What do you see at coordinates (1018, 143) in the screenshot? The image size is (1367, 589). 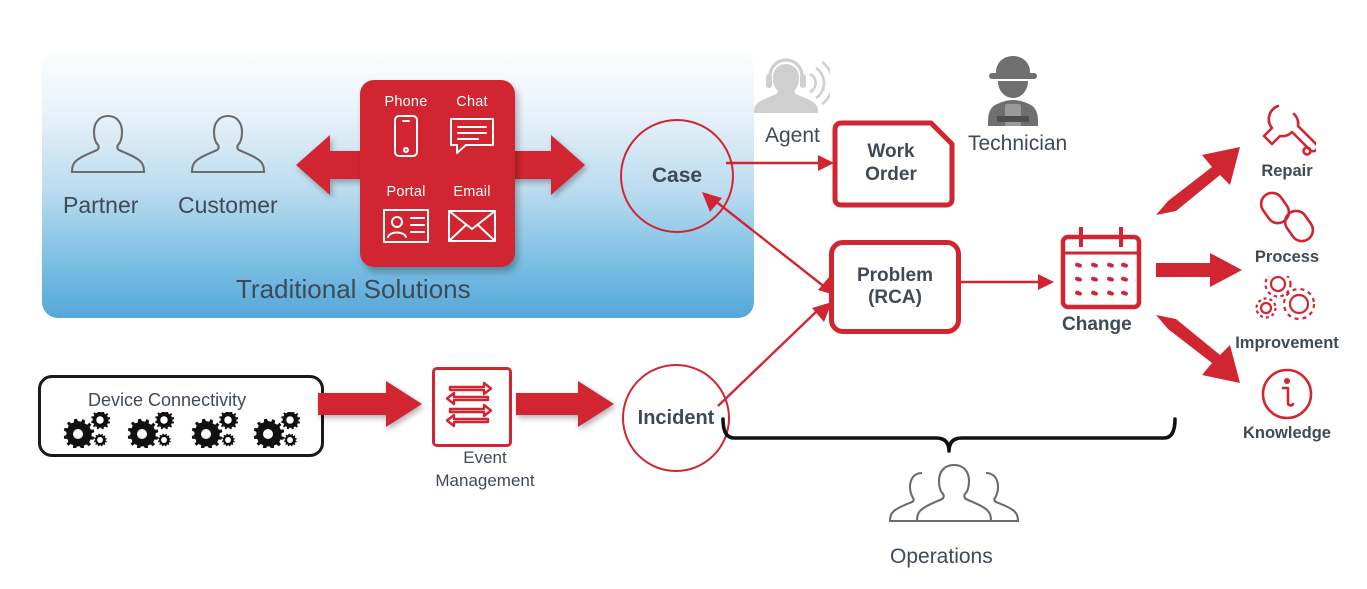 I see `technician-label: Technician` at bounding box center [1018, 143].